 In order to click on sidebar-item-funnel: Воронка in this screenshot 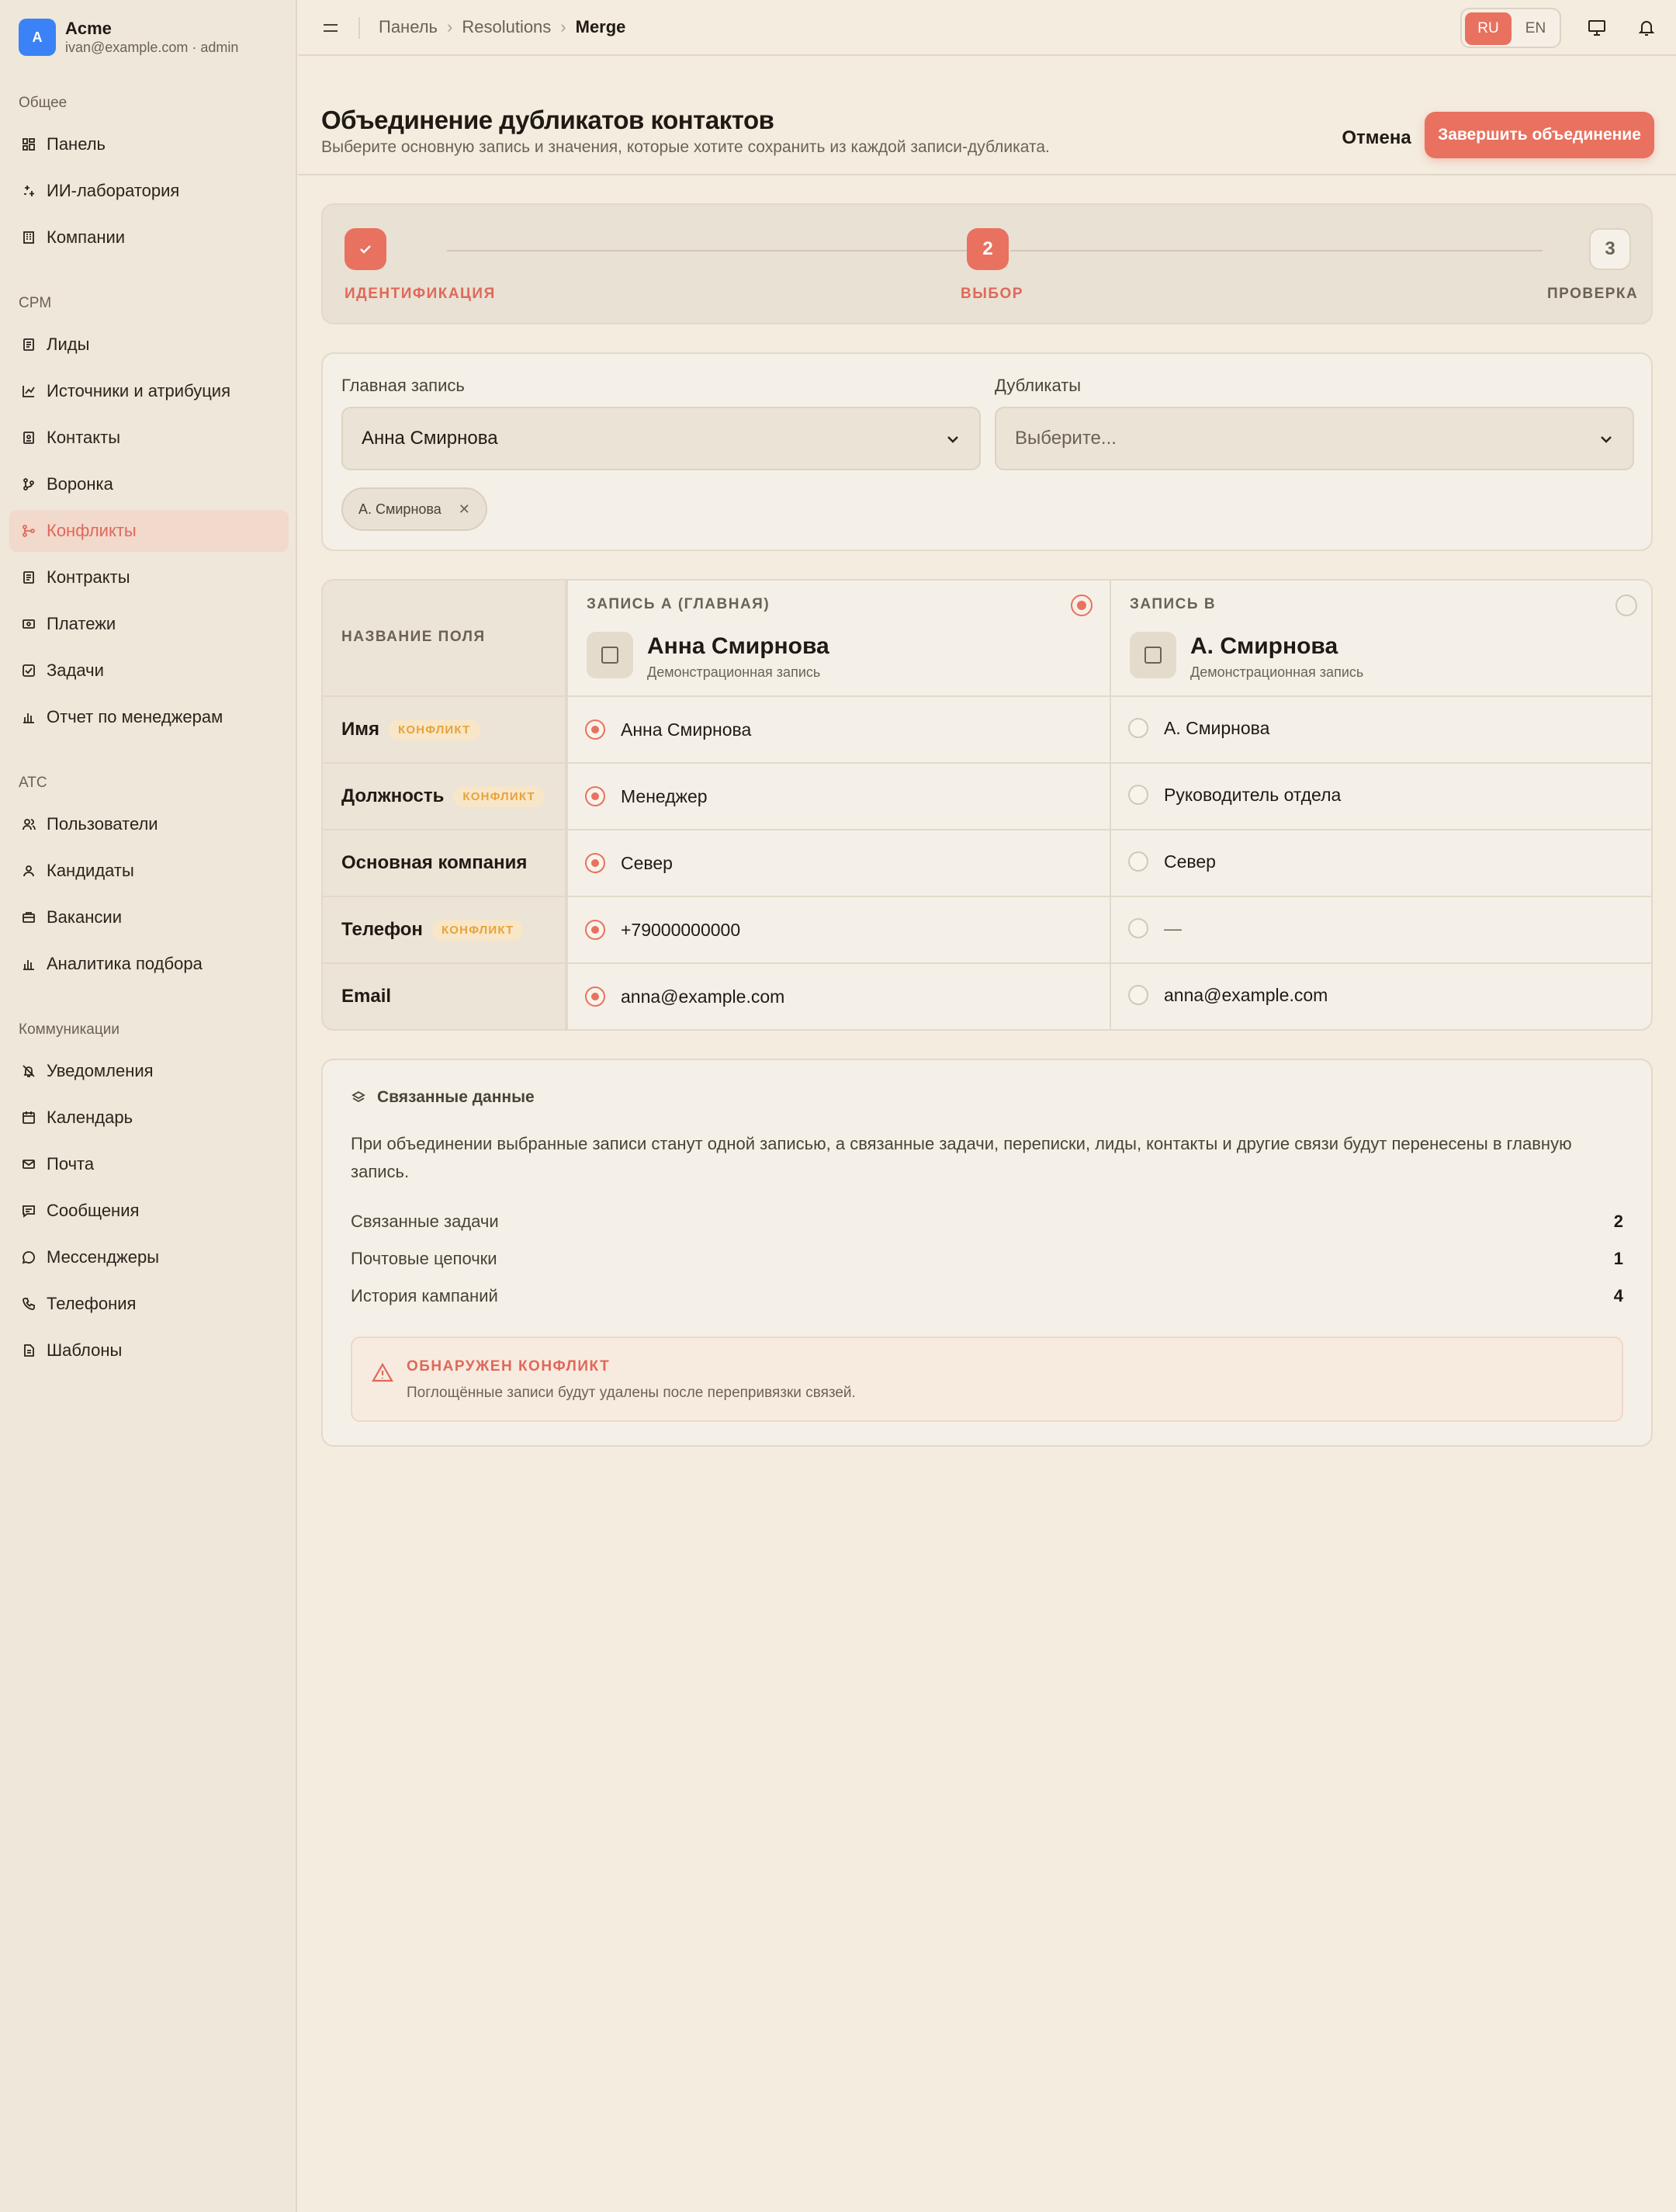, I will do `click(149, 484)`.